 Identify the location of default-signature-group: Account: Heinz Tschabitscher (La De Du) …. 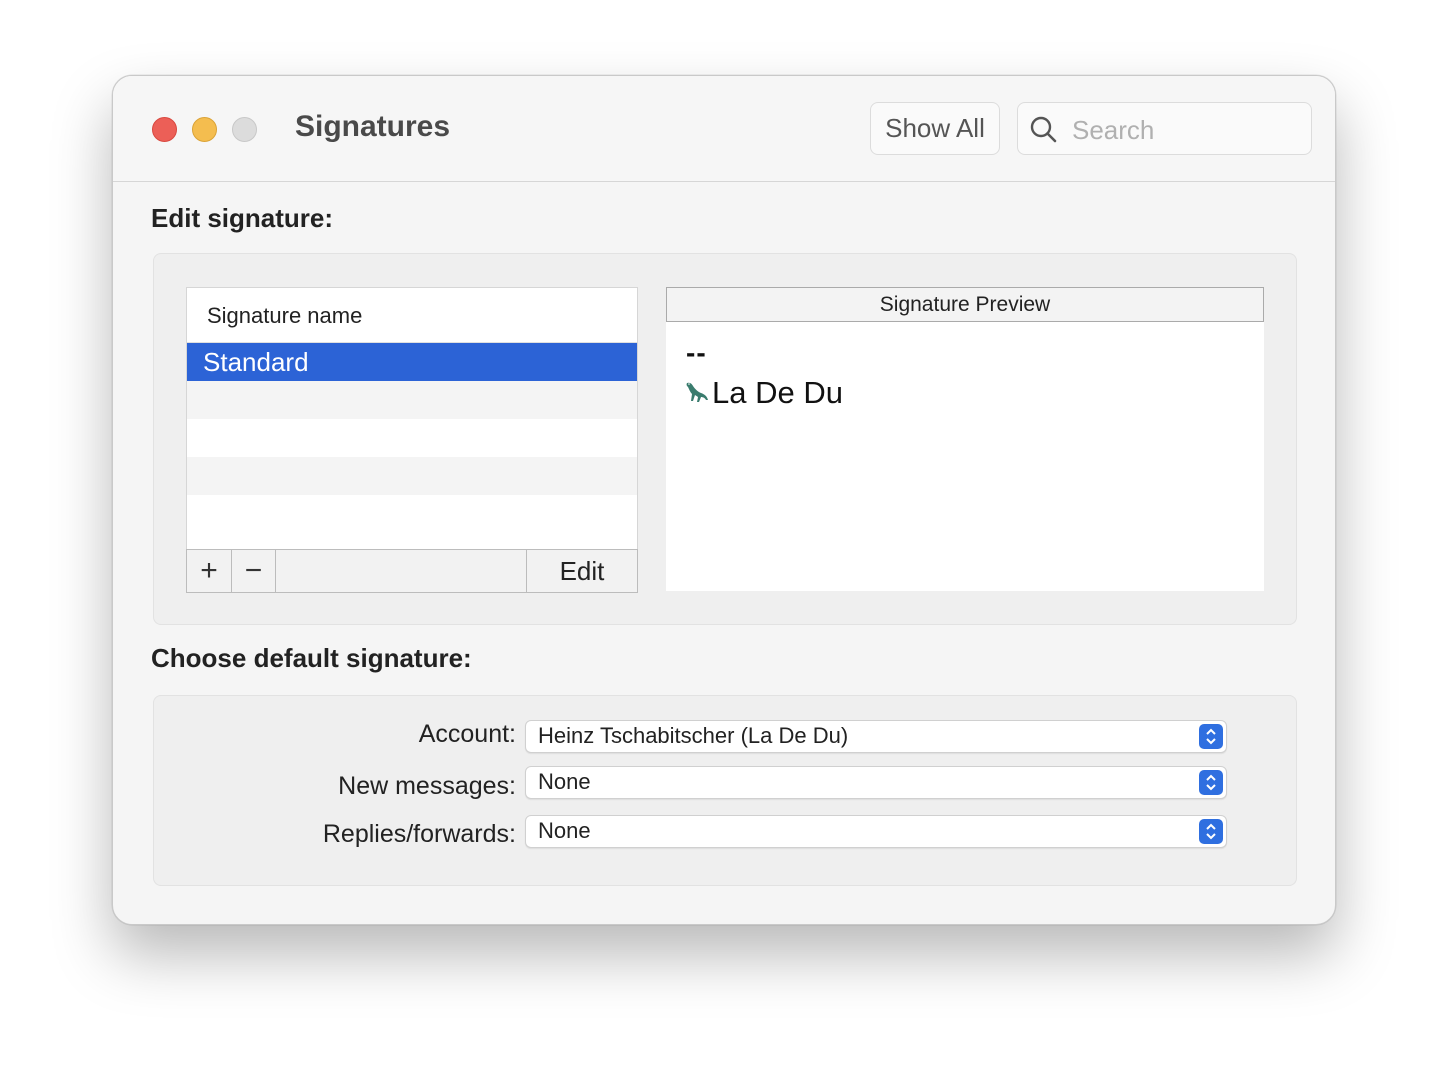
(725, 790).